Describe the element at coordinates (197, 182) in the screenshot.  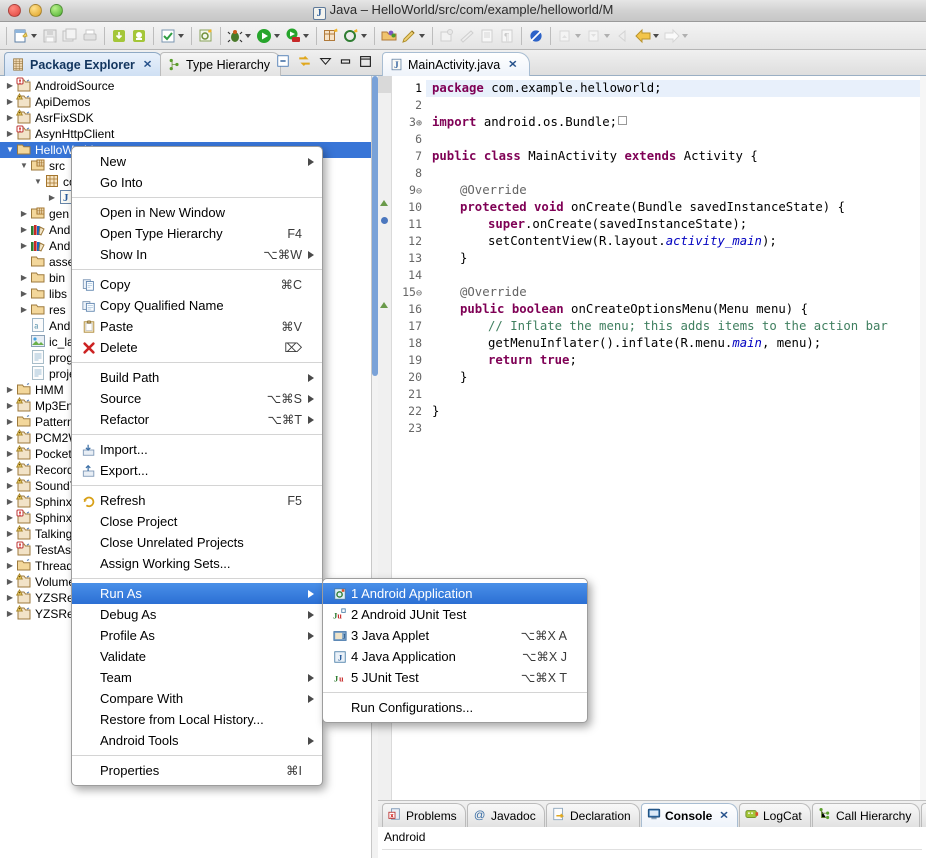
I see `menu-item-go-into: Go Into` at that location.